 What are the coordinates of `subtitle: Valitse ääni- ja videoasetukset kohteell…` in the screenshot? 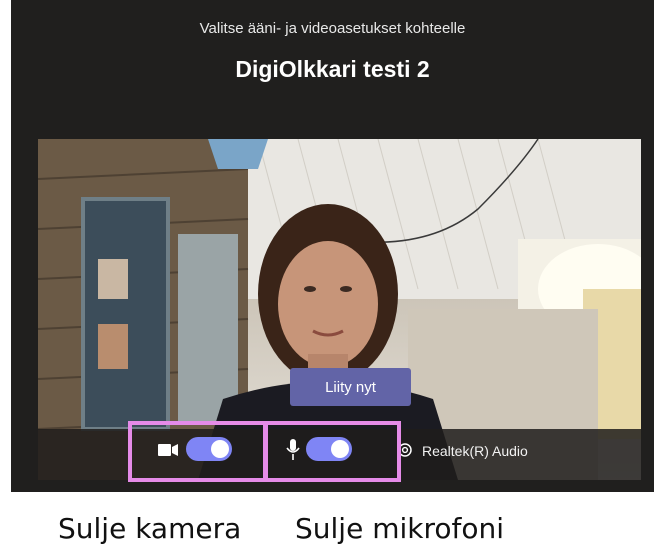 It's located at (332, 28).